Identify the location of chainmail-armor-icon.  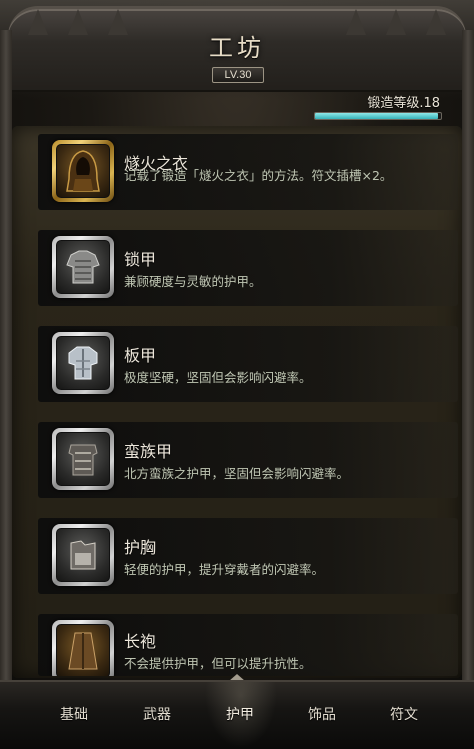
(83, 267).